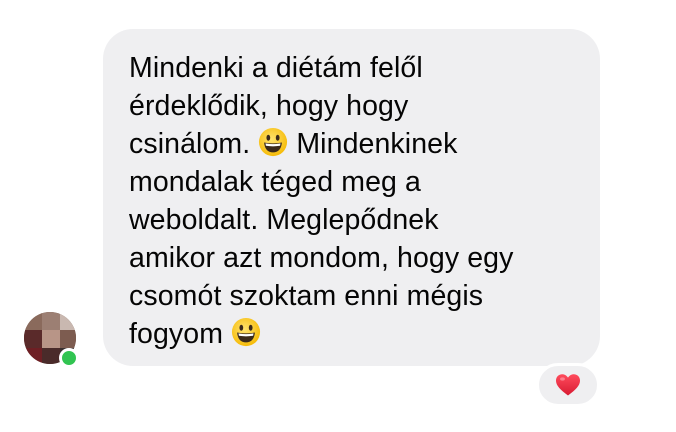 Image resolution: width=676 pixels, height=432 pixels. Describe the element at coordinates (69, 358) in the screenshot. I see `online-status-dot` at that location.